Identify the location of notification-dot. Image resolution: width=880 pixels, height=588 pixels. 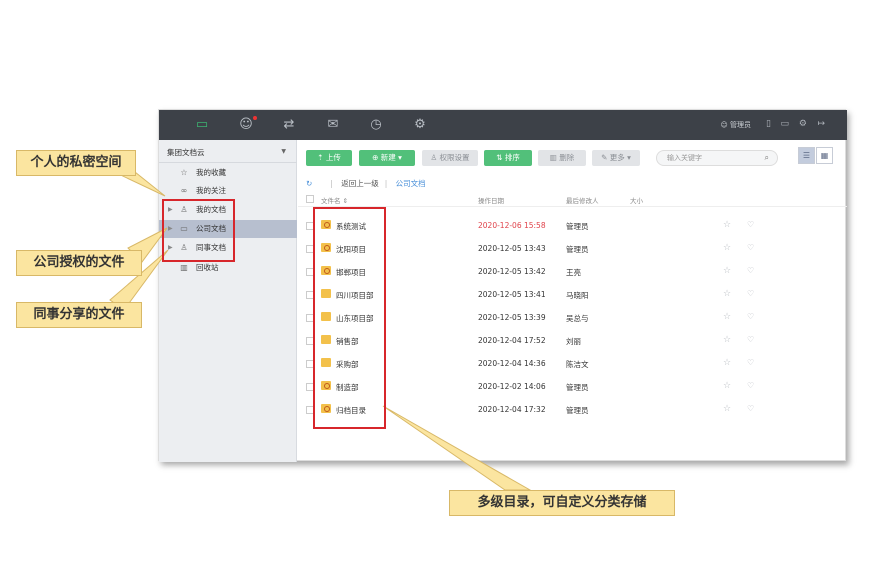
(255, 118).